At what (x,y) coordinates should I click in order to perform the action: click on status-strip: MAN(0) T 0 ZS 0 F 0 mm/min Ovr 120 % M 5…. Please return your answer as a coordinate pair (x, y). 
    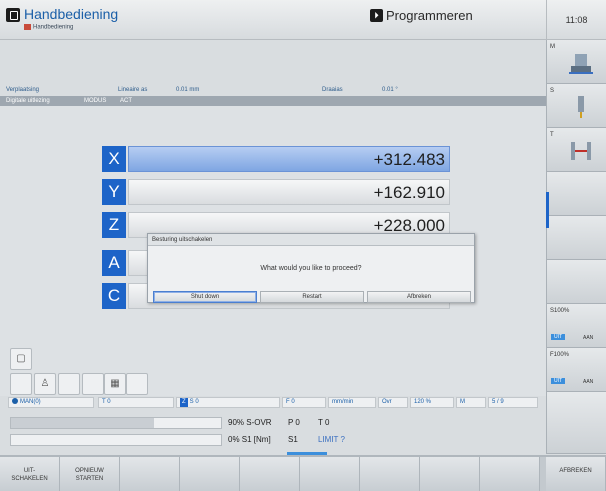
    Looking at the image, I should click on (273, 402).